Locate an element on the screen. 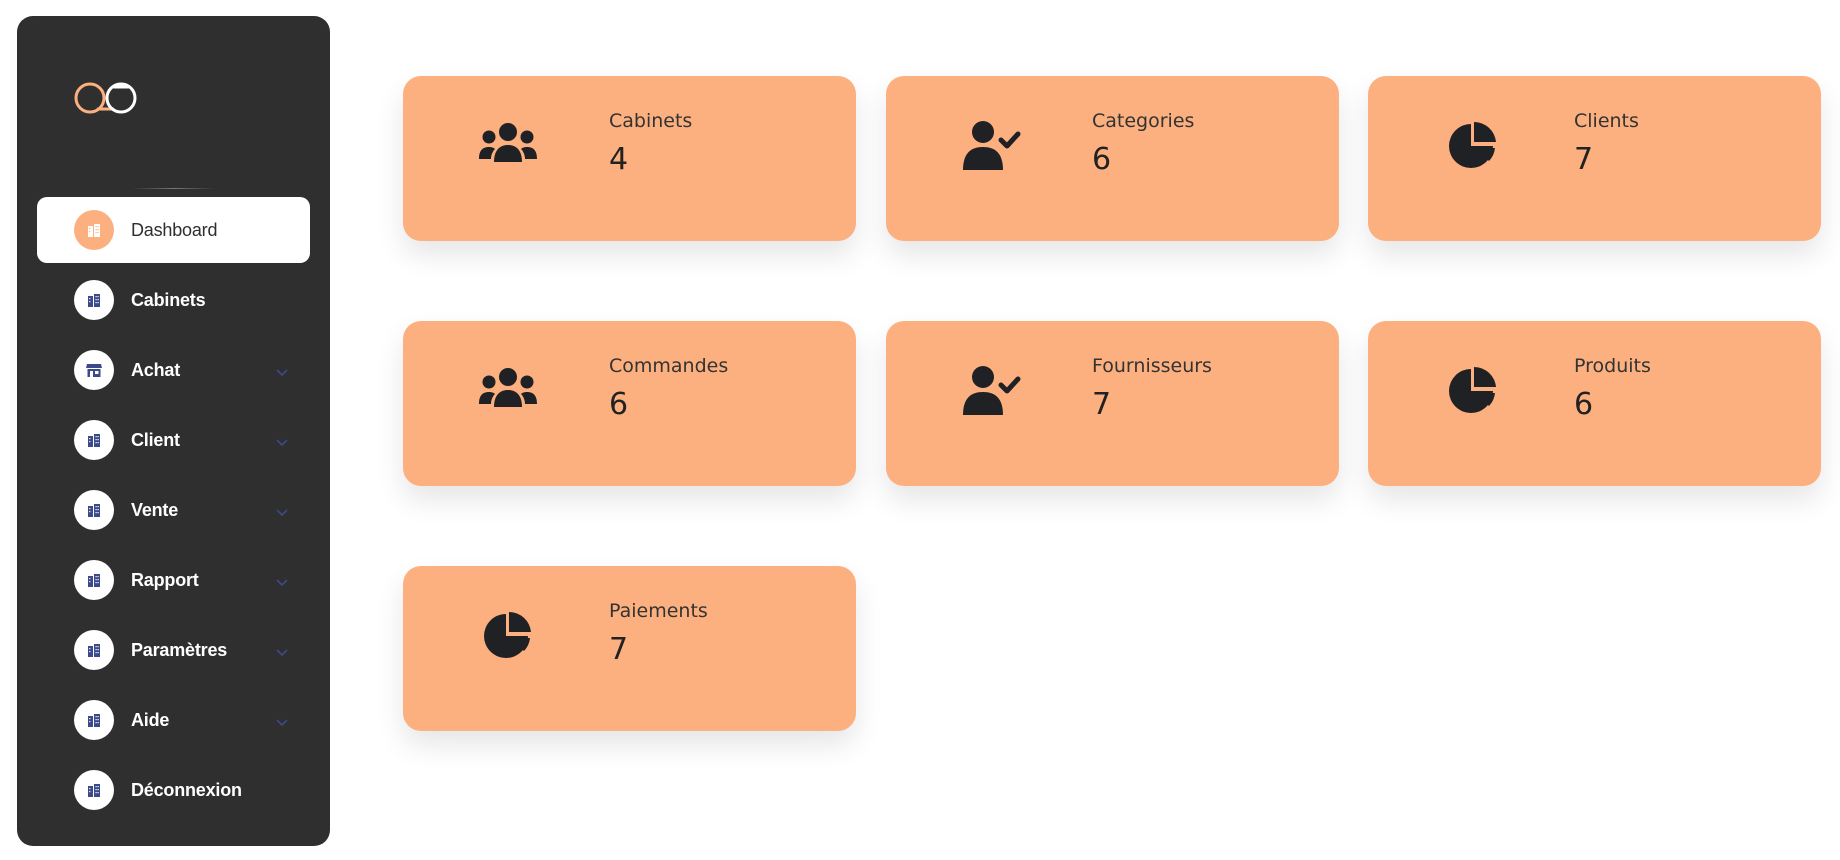 This screenshot has height=860, width=1840. stat-card-cabinets: Cabinets 4 is located at coordinates (629, 158).